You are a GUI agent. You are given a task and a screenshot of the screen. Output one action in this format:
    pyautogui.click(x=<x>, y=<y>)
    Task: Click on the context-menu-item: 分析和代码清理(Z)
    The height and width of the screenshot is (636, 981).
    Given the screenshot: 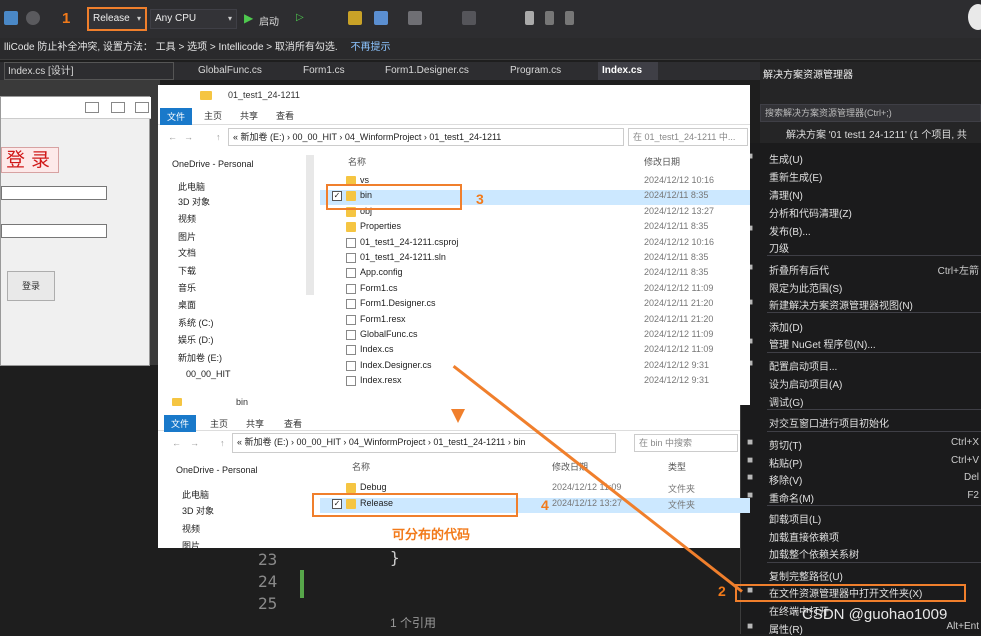 What is the action you would take?
    pyautogui.click(x=810, y=212)
    